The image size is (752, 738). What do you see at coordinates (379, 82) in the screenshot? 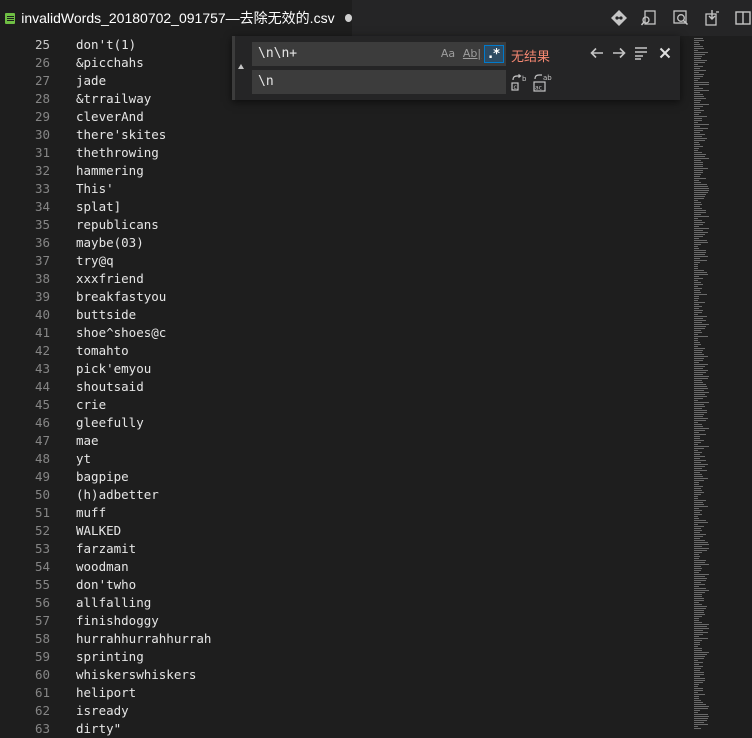
I see `replace-input: \n` at bounding box center [379, 82].